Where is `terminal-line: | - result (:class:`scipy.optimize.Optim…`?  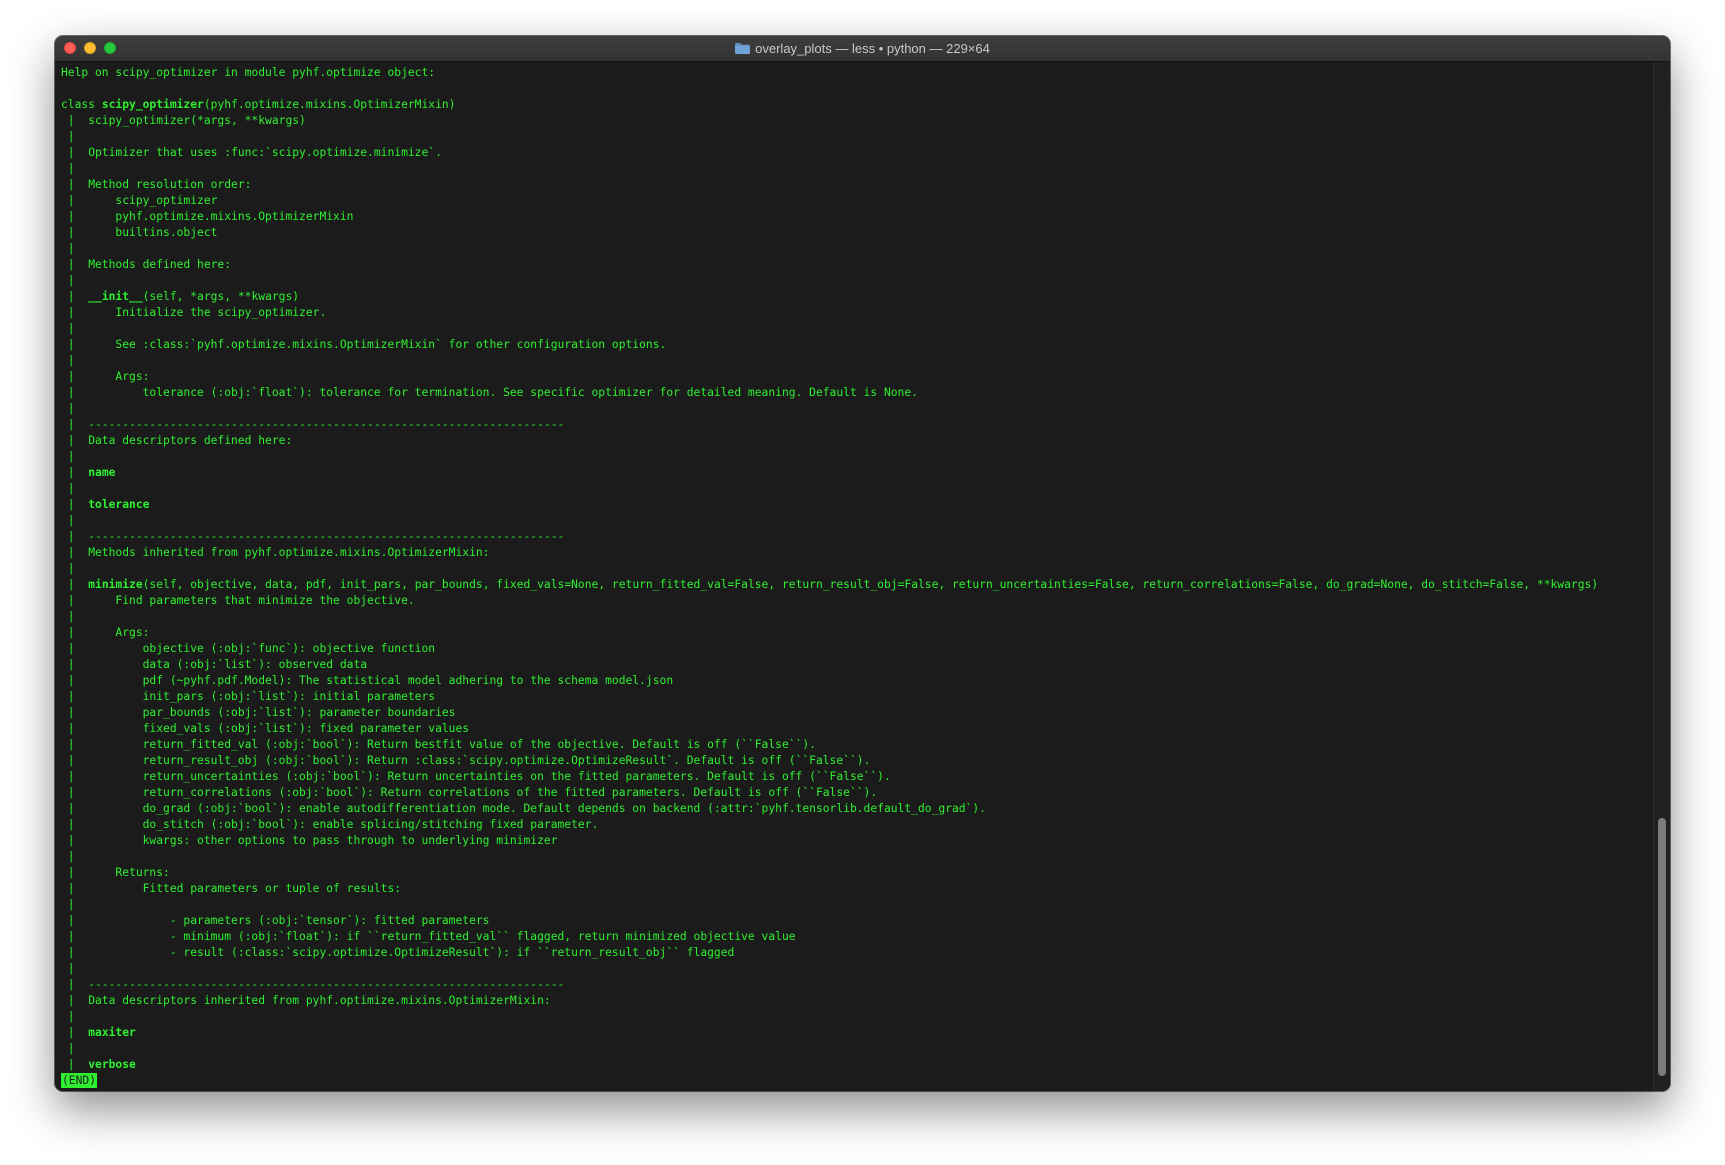 terminal-line: | - result (:class:`scipy.optimize.Optim… is located at coordinates (398, 952).